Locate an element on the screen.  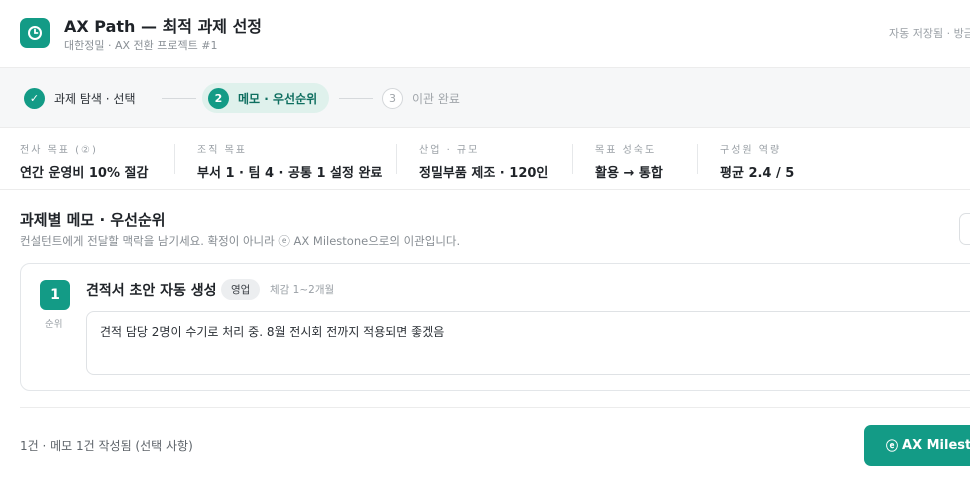
step-number: 2 is located at coordinates (218, 98).